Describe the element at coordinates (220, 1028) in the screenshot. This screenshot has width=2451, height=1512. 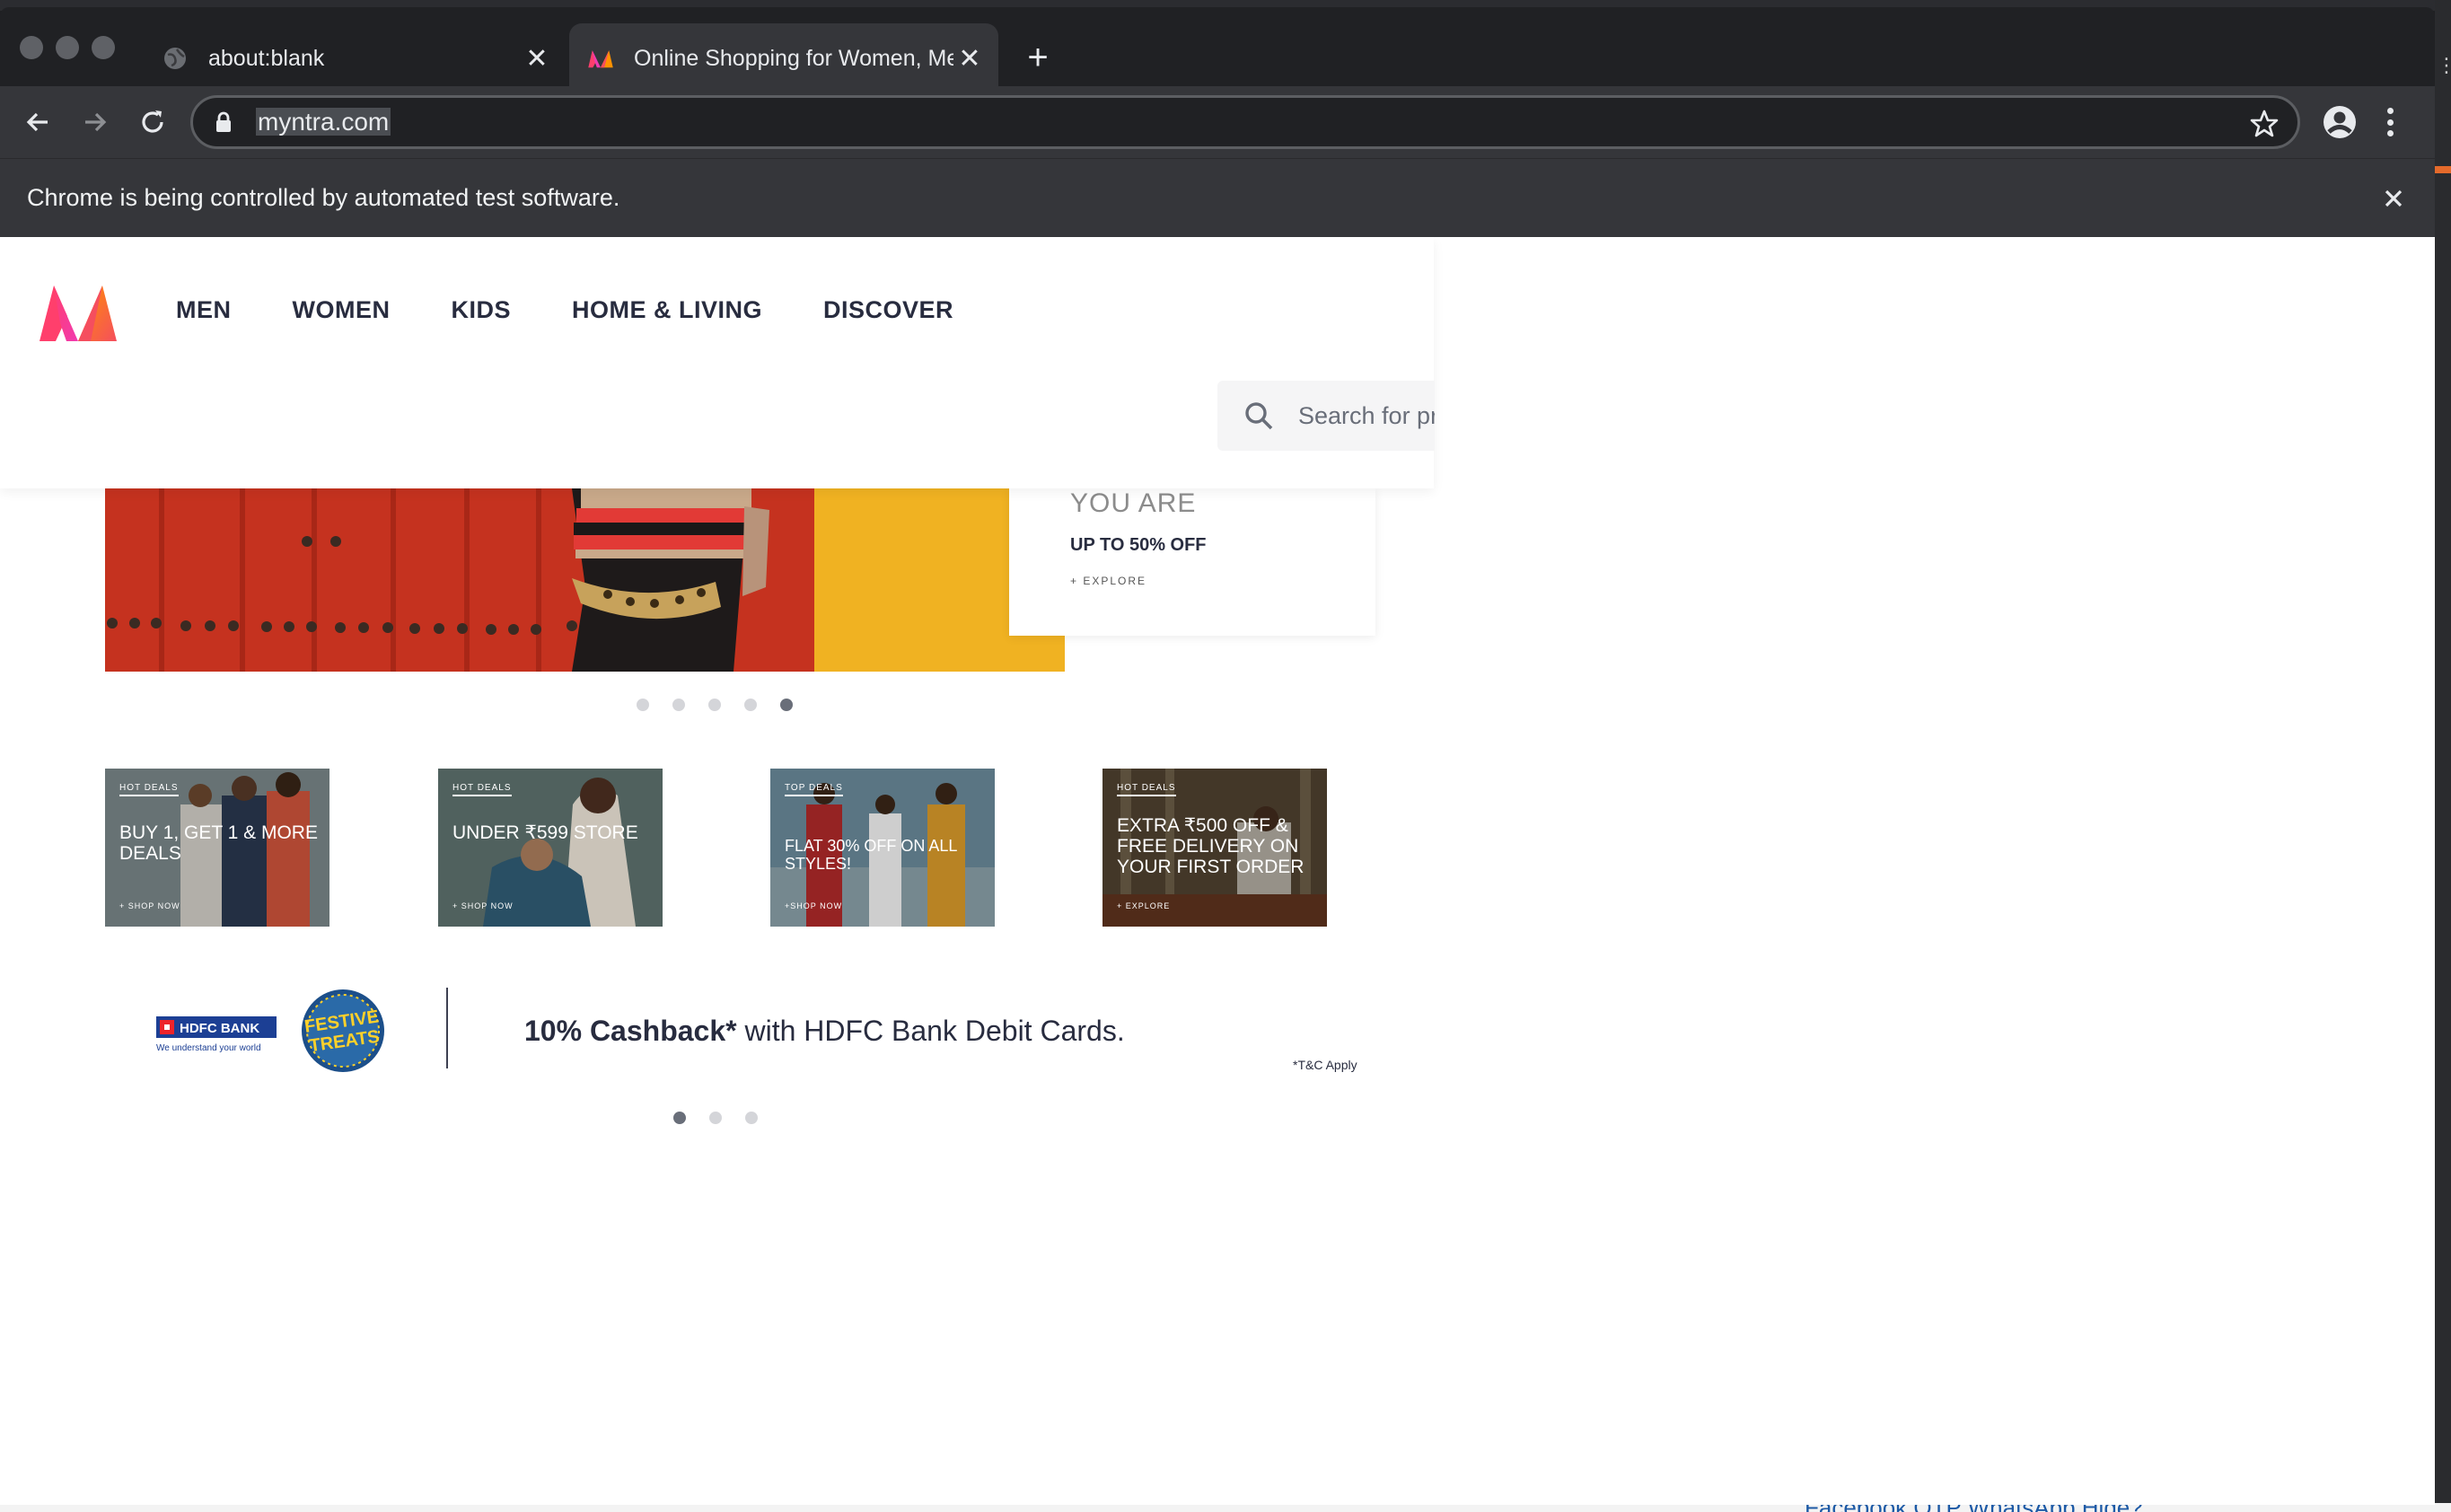
I see `hdfc-bank-name: HDFC BANK` at that location.